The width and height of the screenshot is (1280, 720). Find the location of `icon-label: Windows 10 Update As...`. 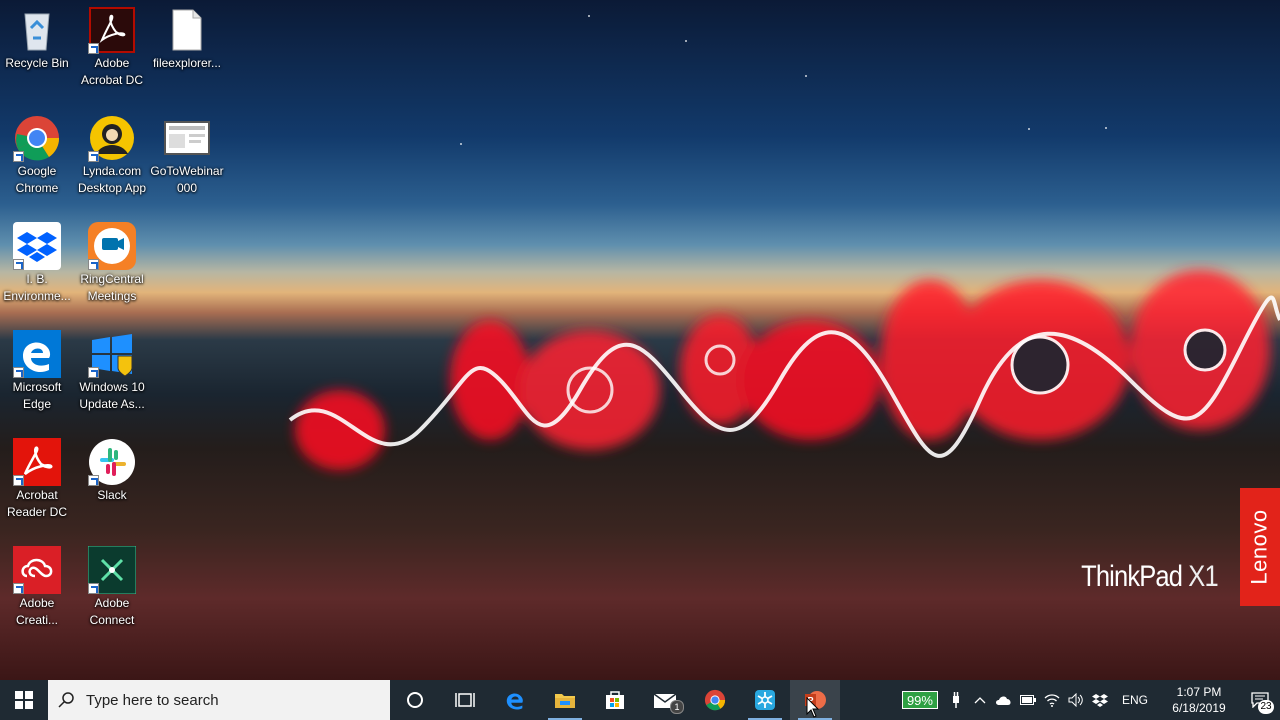

icon-label: Windows 10 Update As... is located at coordinates (112, 395).